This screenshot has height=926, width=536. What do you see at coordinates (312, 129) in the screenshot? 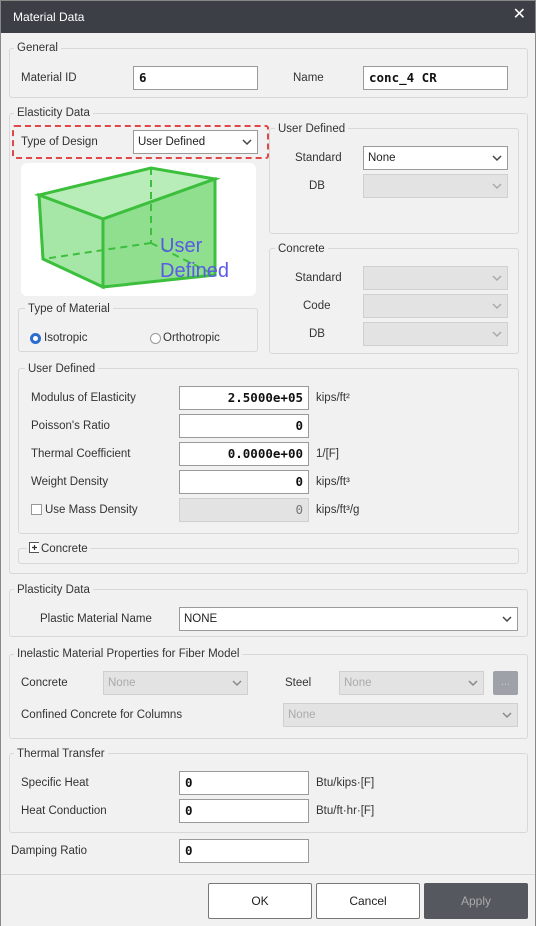
I see `user-defined-standard-legend: User Defined` at bounding box center [312, 129].